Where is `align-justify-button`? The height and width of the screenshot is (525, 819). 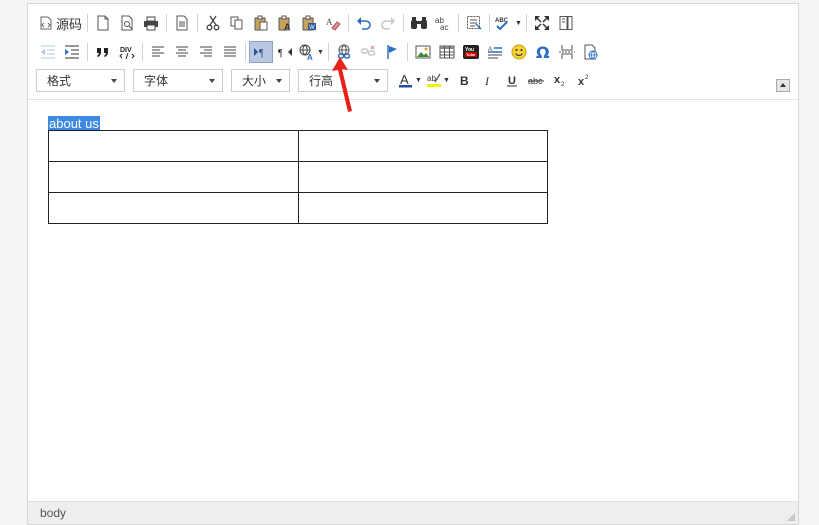 align-justify-button is located at coordinates (230, 52).